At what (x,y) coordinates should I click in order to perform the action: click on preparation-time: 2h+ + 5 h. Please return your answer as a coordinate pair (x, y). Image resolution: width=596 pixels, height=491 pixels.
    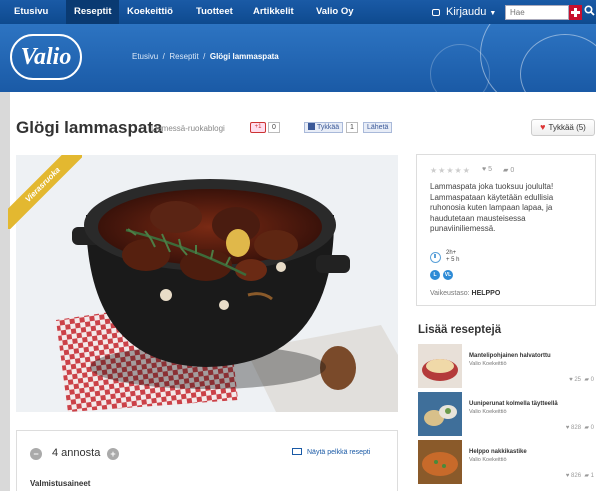
    Looking at the image, I should click on (453, 257).